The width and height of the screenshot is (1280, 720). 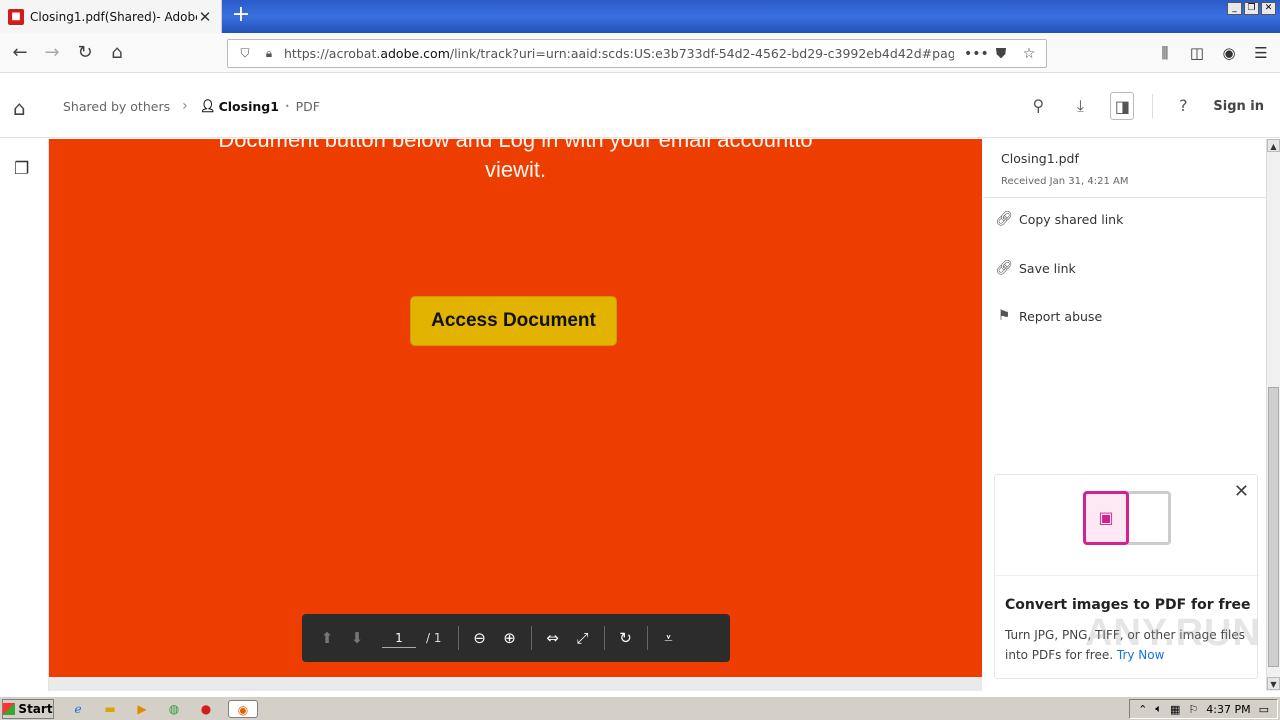 I want to click on windows-logo-icon, so click(x=9, y=709).